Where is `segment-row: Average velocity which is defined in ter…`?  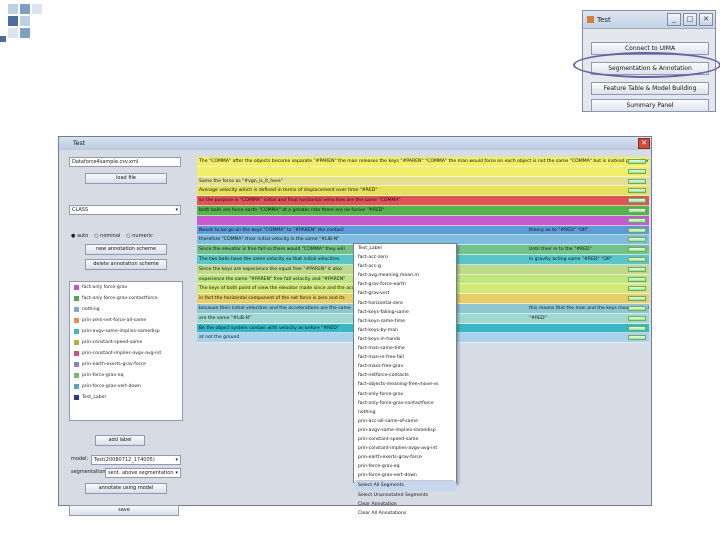 segment-row: Average velocity which is defined in ter… is located at coordinates (423, 191).